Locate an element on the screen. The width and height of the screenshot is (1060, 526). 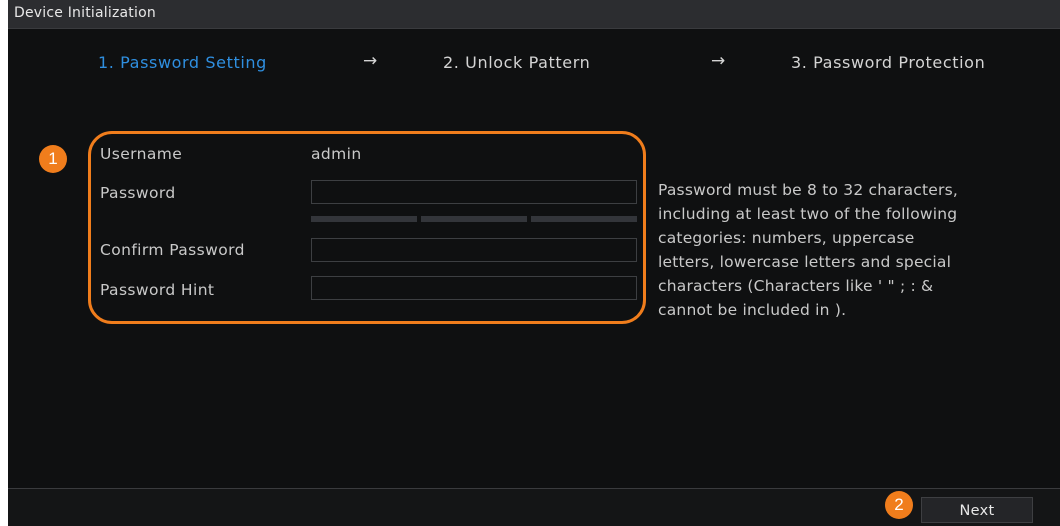
password-field is located at coordinates (474, 192).